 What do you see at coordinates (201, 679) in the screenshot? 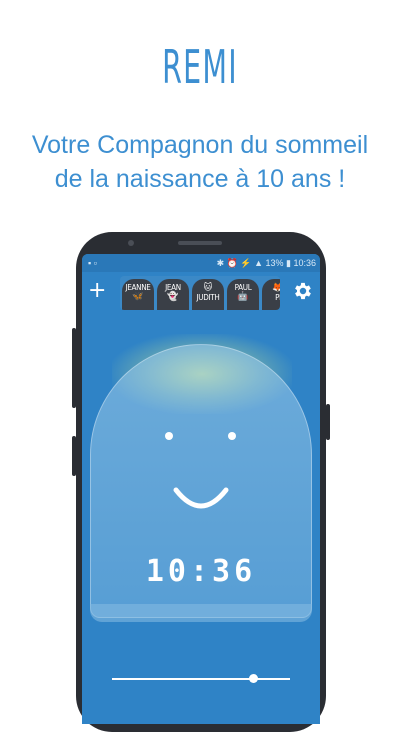
I see `brightness-slider-track` at bounding box center [201, 679].